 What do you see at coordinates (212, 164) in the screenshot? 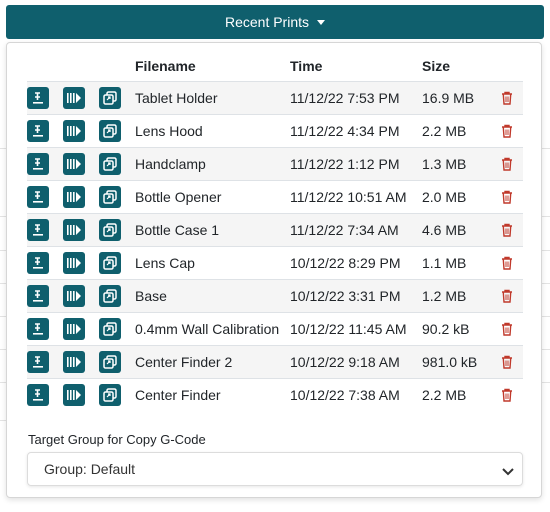
I see `filename-cell: Handclamp` at bounding box center [212, 164].